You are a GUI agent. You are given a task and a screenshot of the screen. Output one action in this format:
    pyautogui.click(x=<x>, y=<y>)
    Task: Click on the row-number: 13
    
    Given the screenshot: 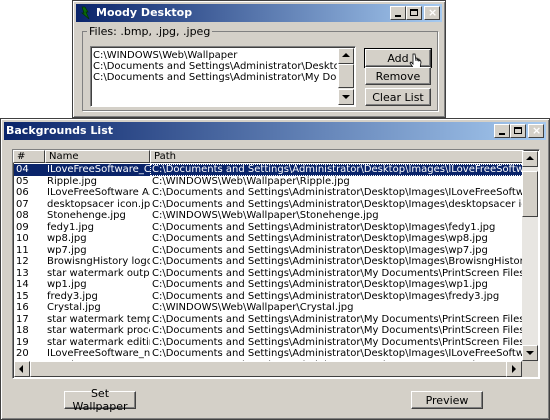 What is the action you would take?
    pyautogui.click(x=22, y=273)
    